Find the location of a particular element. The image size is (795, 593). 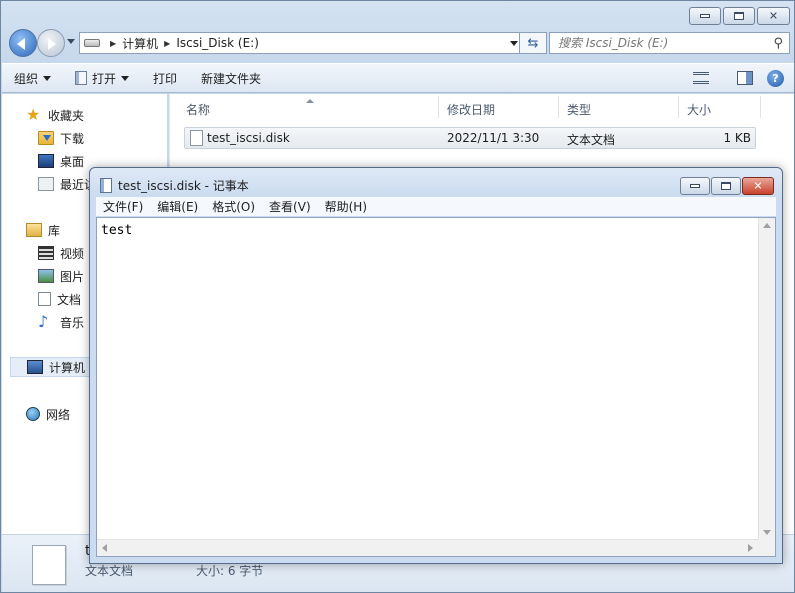

column-header-name: 名称 is located at coordinates (198, 109).